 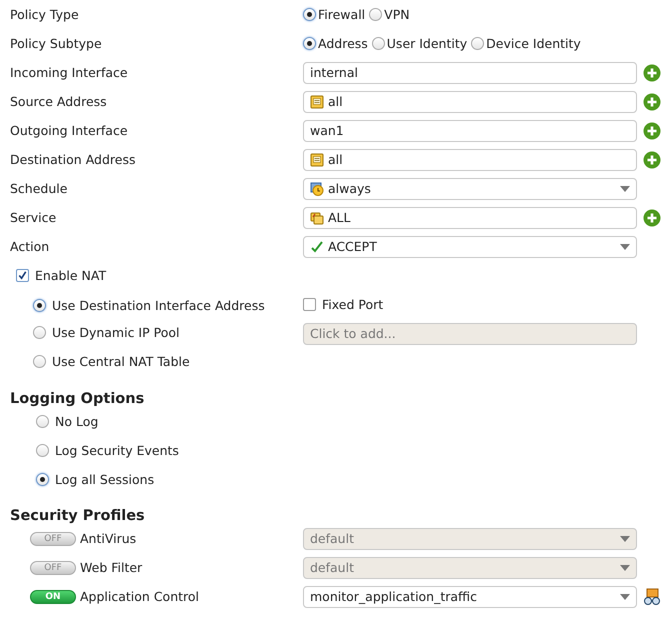 What do you see at coordinates (30, 246) in the screenshot?
I see `field-label: Action` at bounding box center [30, 246].